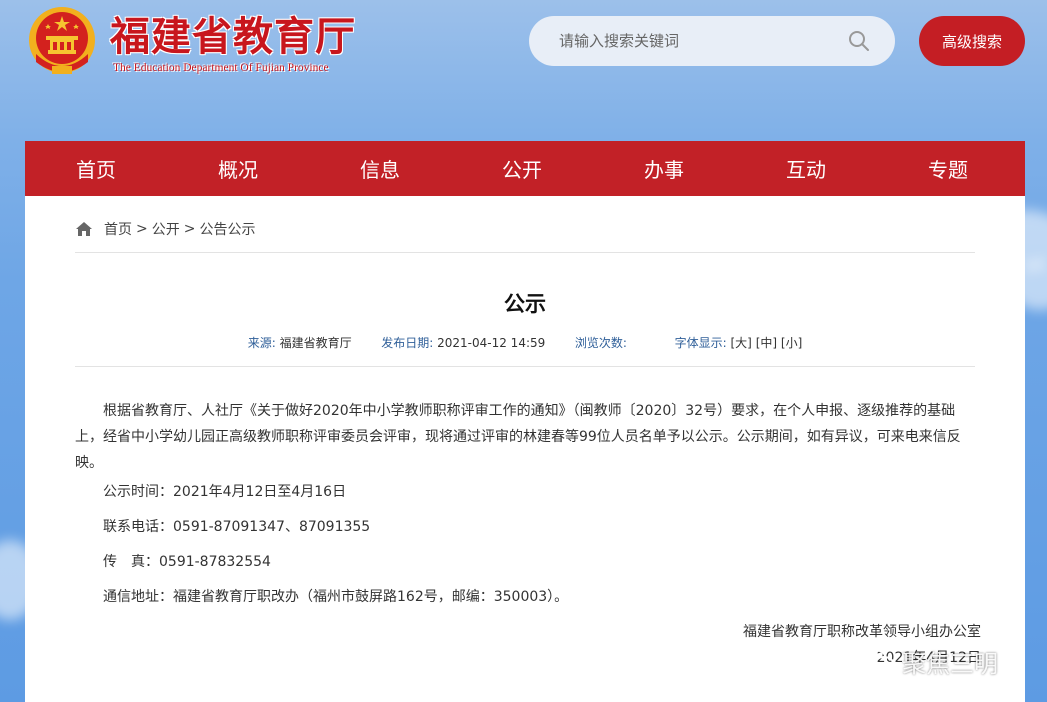 The image size is (1047, 702). I want to click on main-nav: 首页 概况 信息 公开 办事 互动 专题, so click(525, 168).